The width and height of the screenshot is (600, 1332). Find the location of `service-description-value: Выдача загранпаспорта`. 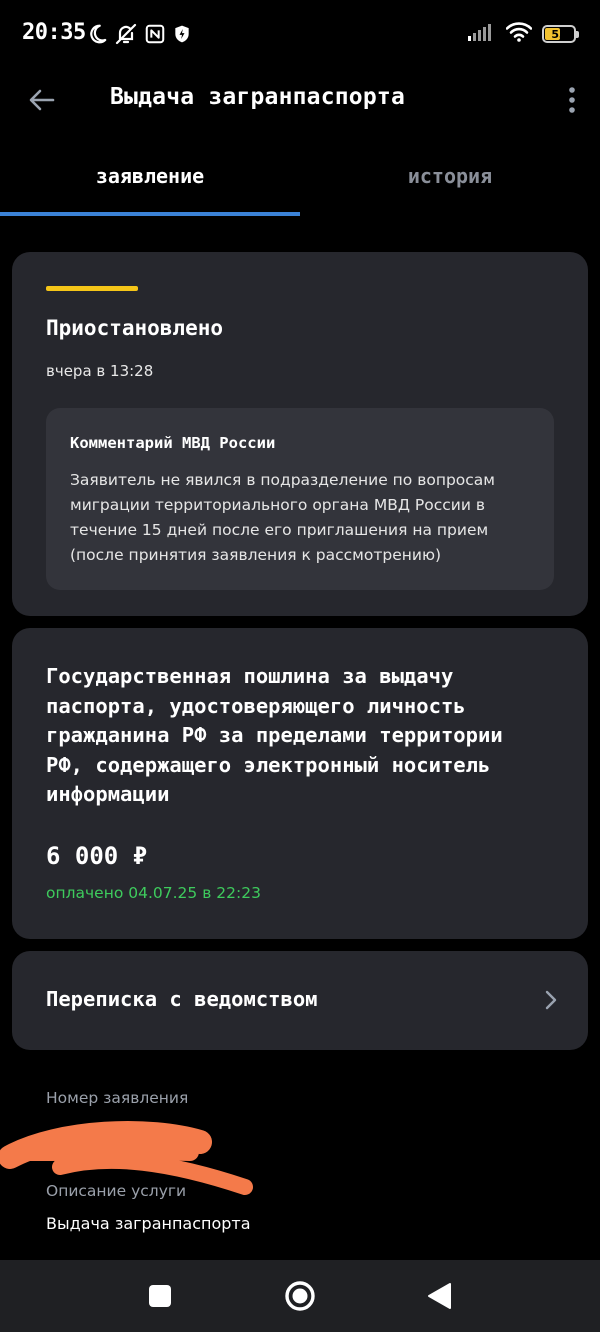

service-description-value: Выдача загранпаспорта is located at coordinates (148, 1223).